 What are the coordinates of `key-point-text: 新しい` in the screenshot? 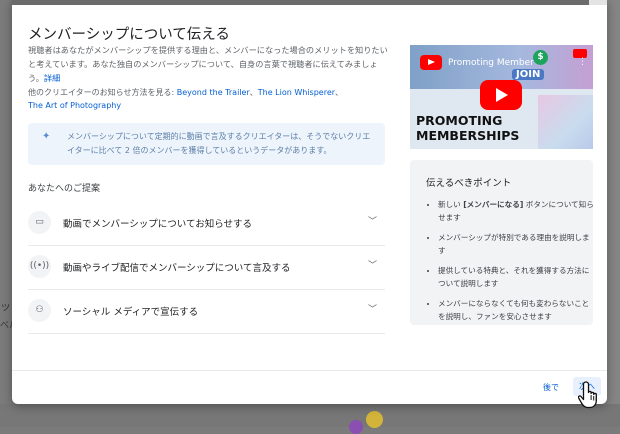 It's located at (451, 204).